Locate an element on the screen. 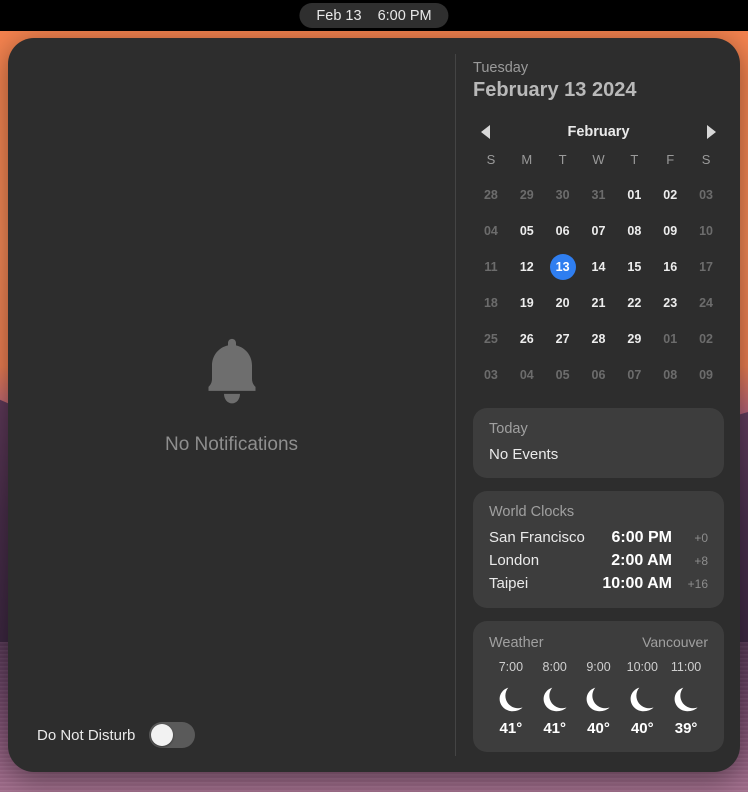 Image resolution: width=748 pixels, height=792 pixels. calendar-day-cell: 11 is located at coordinates (491, 267).